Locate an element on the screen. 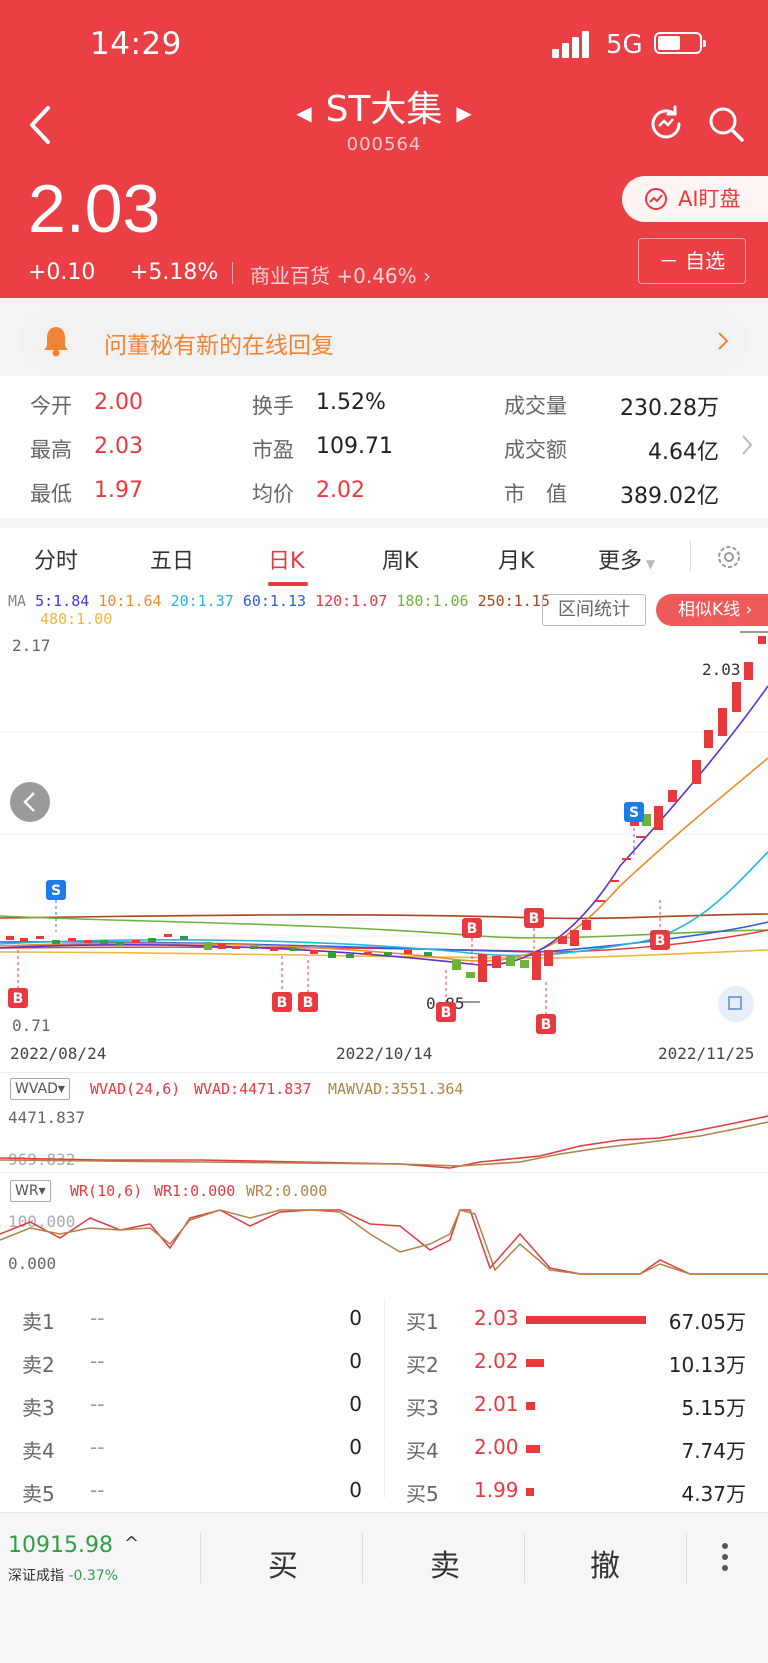 This screenshot has width=768, height=1663. chevron-right-icon: › is located at coordinates (427, 276).